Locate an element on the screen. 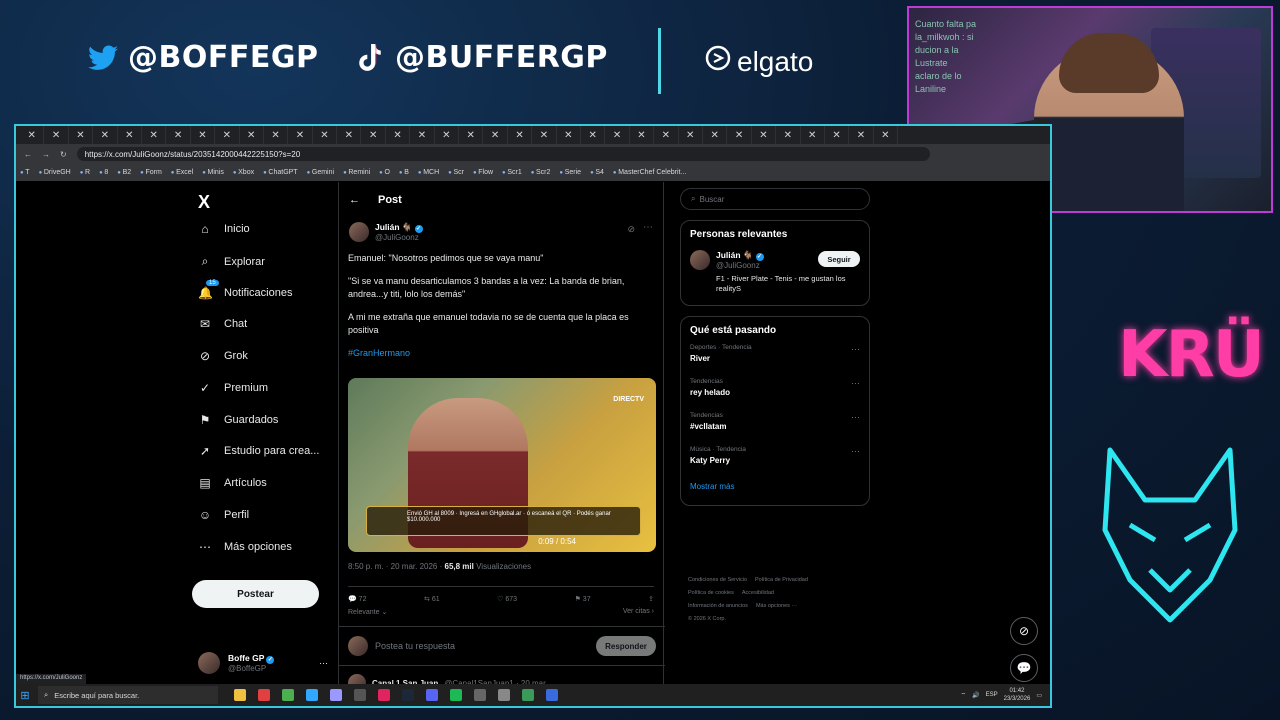 This screenshot has width=1280, height=720. premiere-icon is located at coordinates (336, 695).